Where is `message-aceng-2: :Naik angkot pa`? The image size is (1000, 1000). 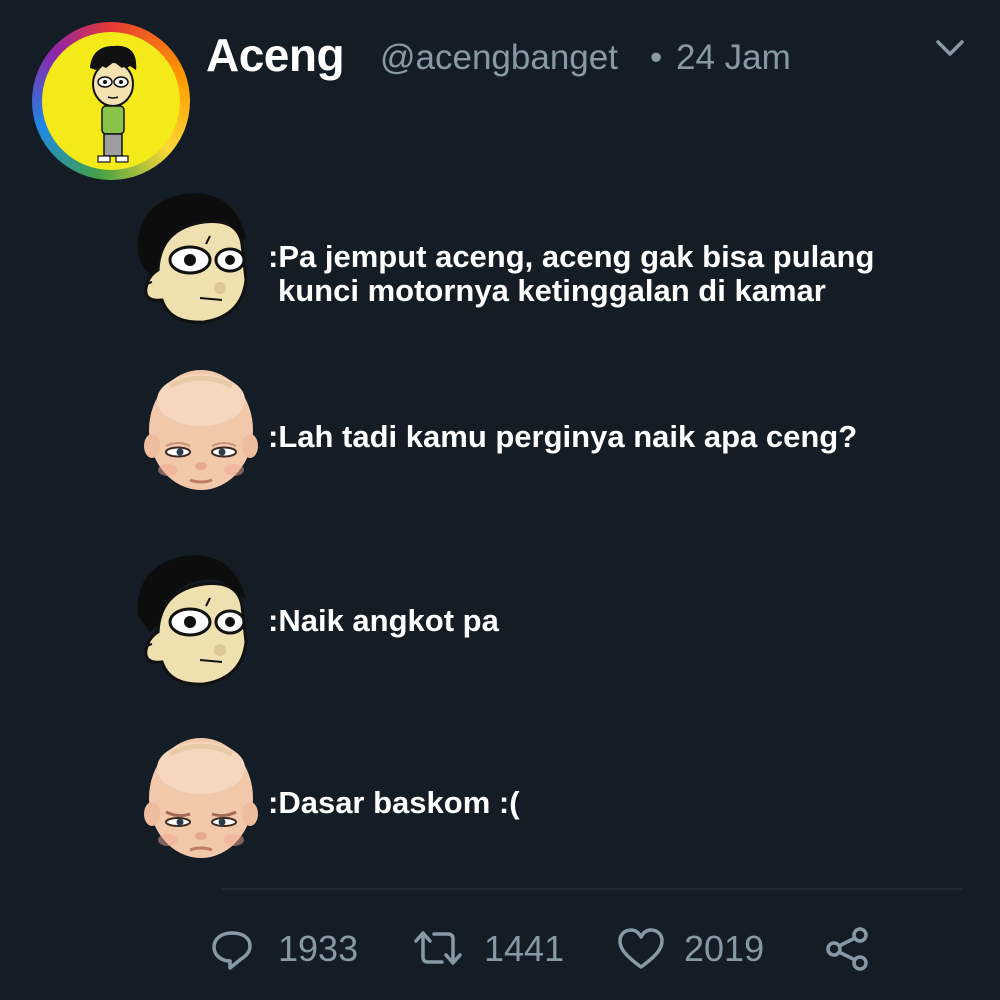
message-aceng-2: :Naik angkot pa is located at coordinates (383, 621).